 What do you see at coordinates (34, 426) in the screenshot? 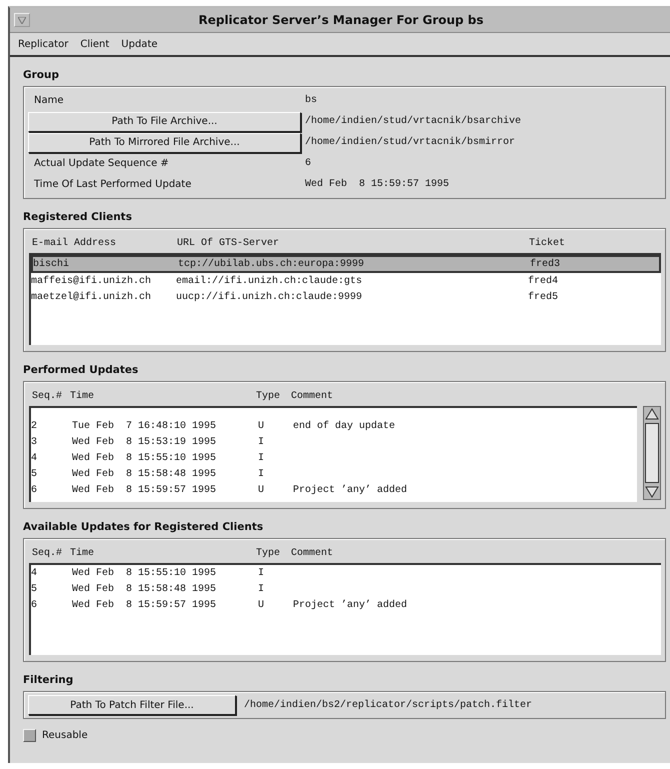
I see `table-cell-text: 2` at bounding box center [34, 426].